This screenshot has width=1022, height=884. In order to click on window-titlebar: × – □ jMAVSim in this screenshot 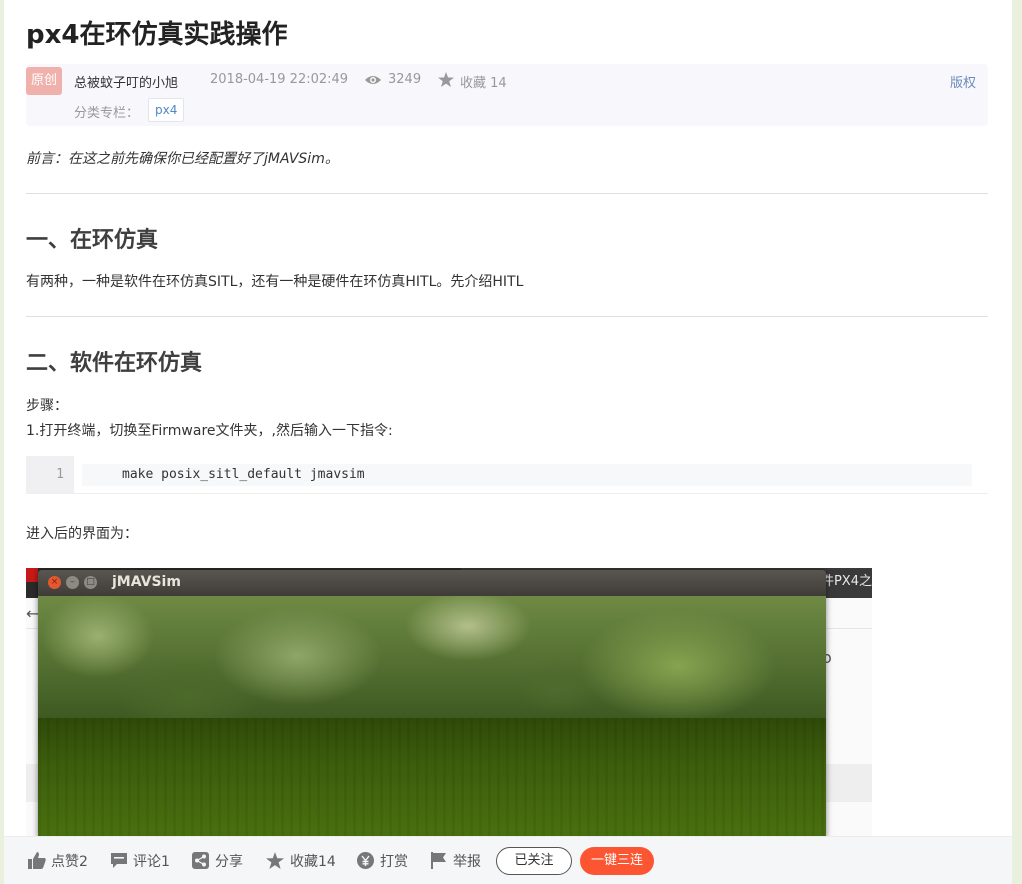, I will do `click(432, 583)`.